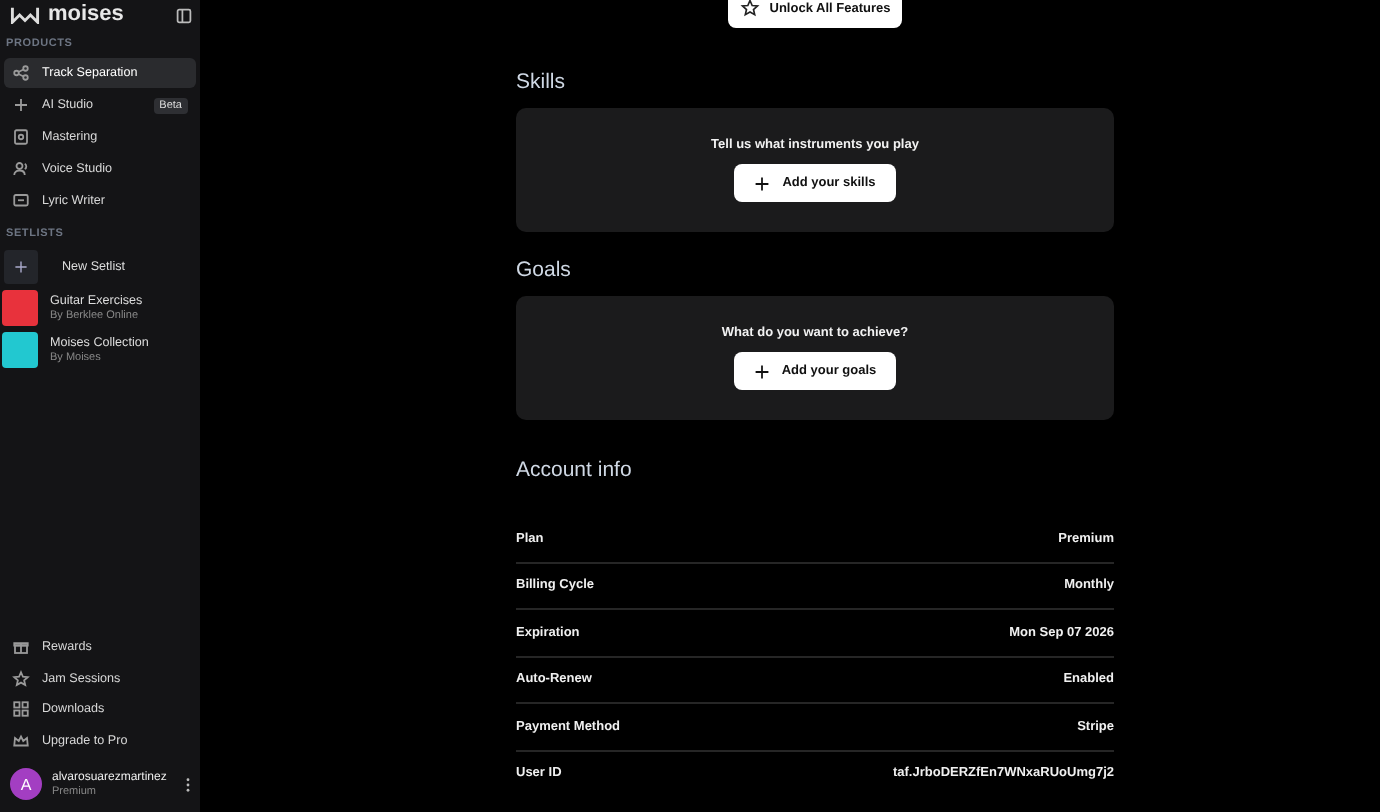 The height and width of the screenshot is (812, 1380). What do you see at coordinates (21, 740) in the screenshot?
I see `crown-icon` at bounding box center [21, 740].